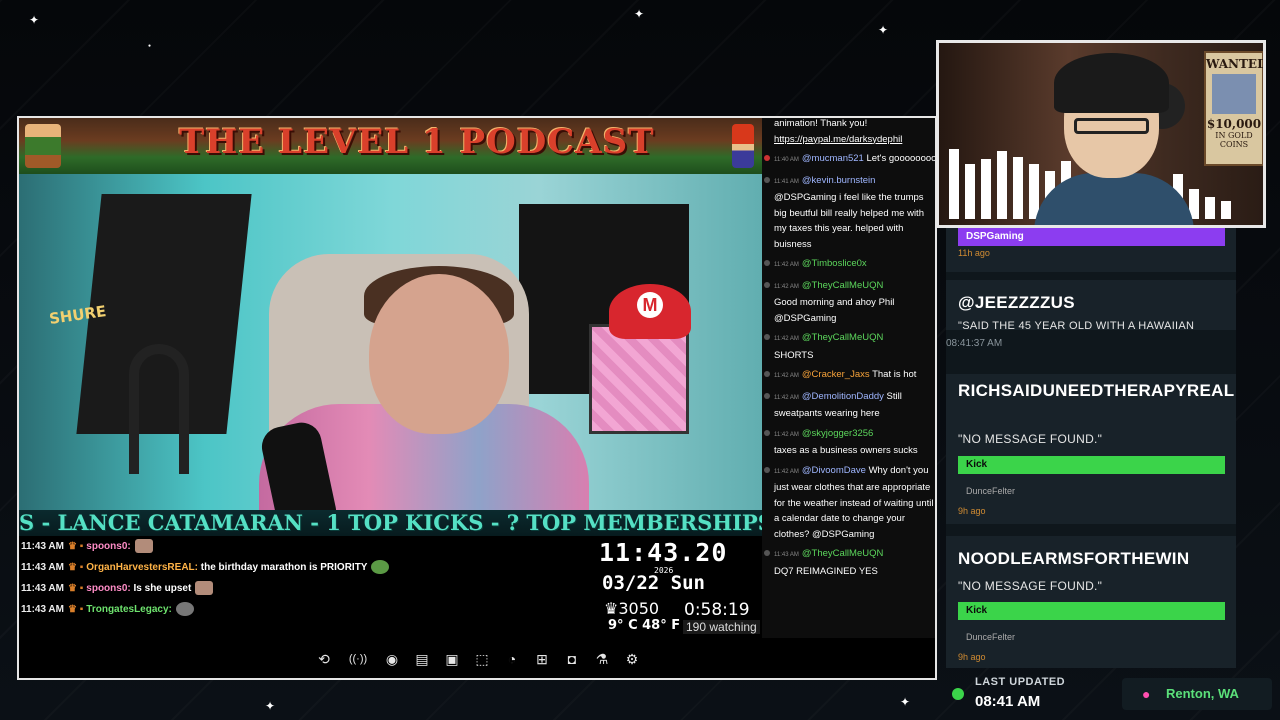 This screenshot has width=1280, height=720. I want to click on overlay-chat-line: 11:43 AM ♛ ▪ TrongatesLegacy:, so click(306, 609).